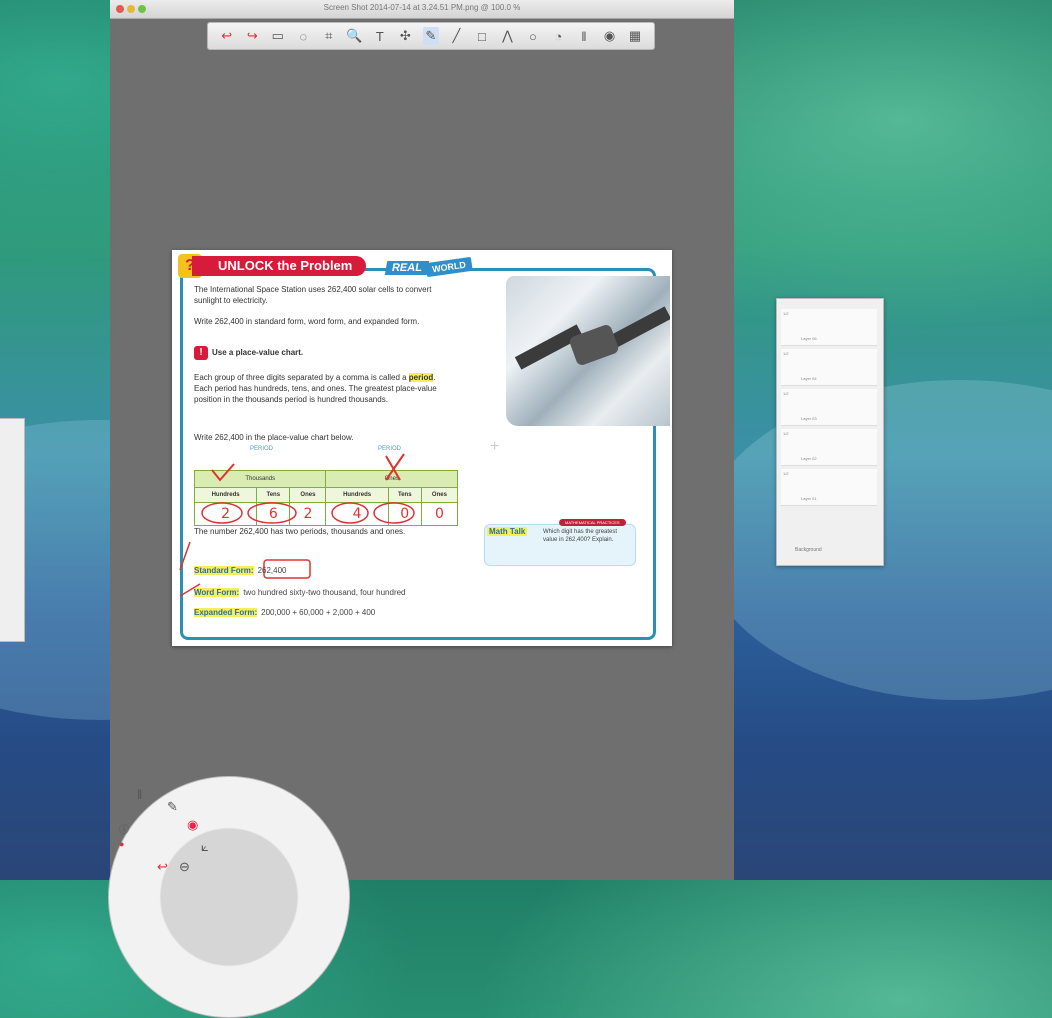  I want to click on layer-name: Layer 06, so click(809, 338).